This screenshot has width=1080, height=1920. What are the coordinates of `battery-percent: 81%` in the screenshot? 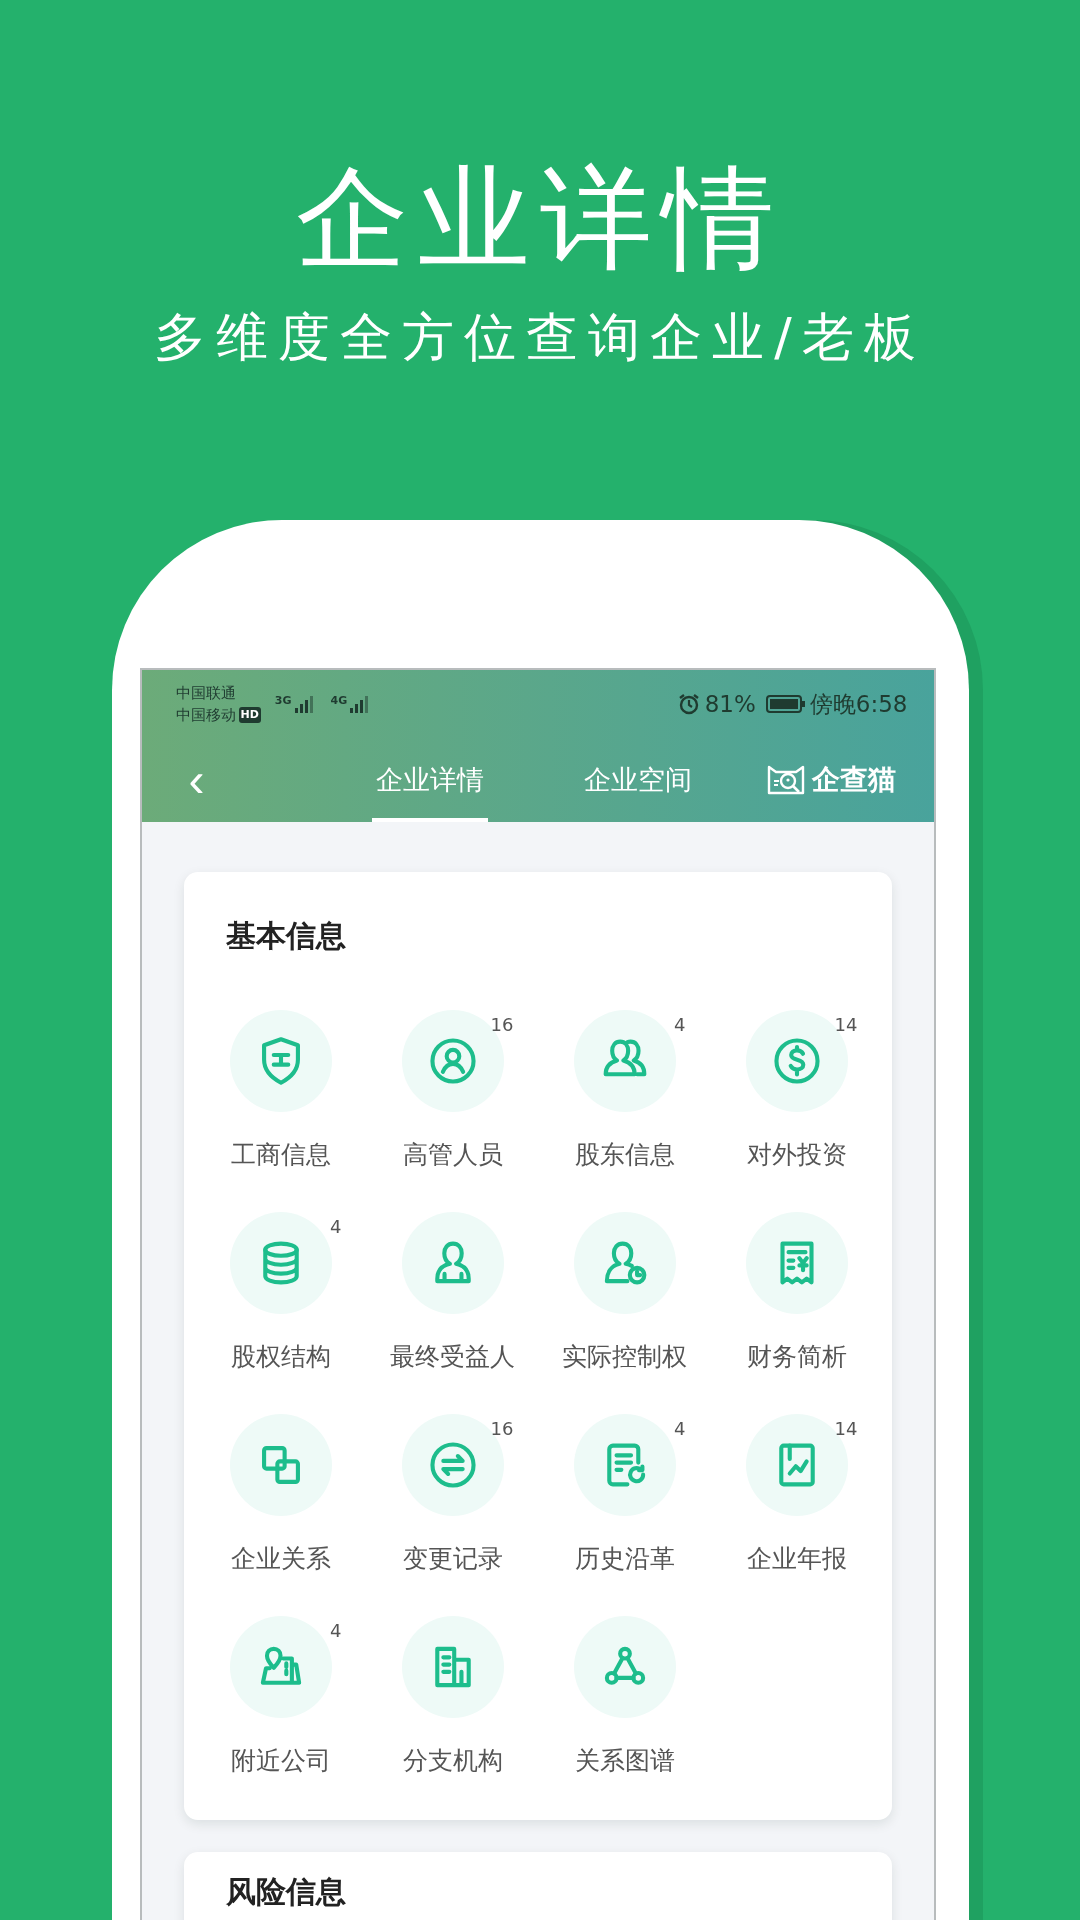 It's located at (730, 704).